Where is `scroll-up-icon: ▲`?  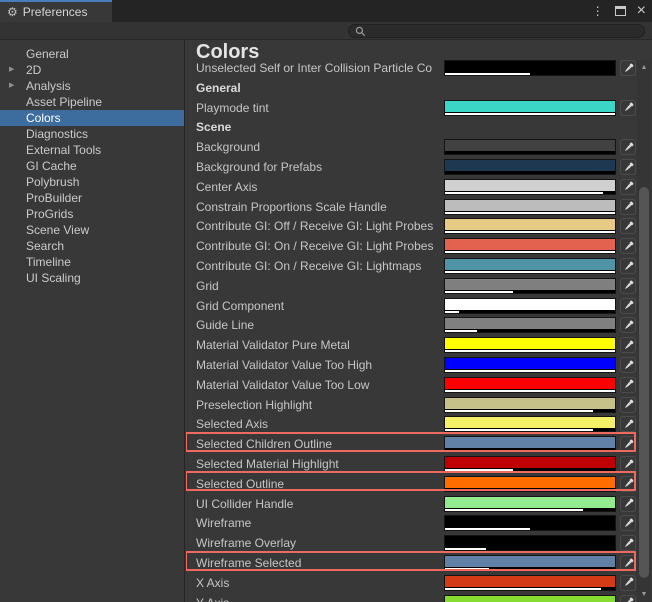
scroll-up-icon: ▲ is located at coordinates (644, 67).